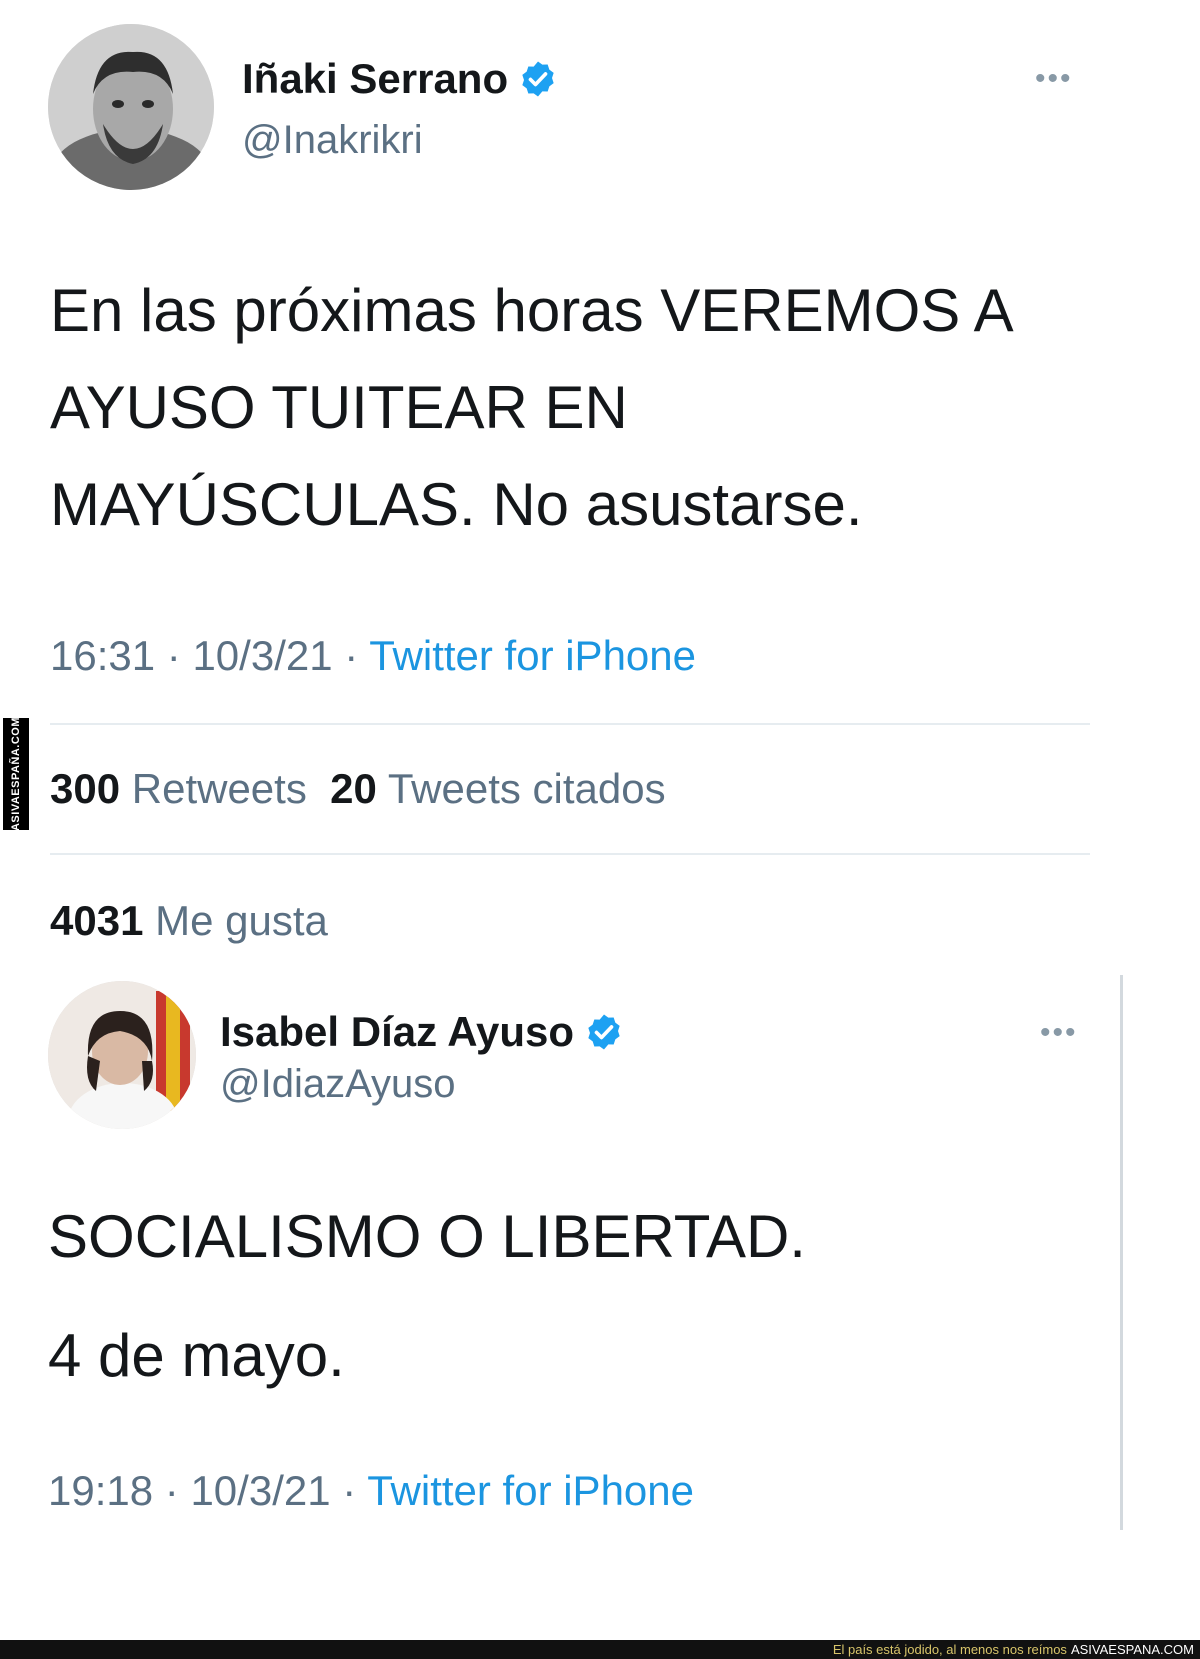 The height and width of the screenshot is (1659, 1200). I want to click on avatar-inaki, so click(131, 107).